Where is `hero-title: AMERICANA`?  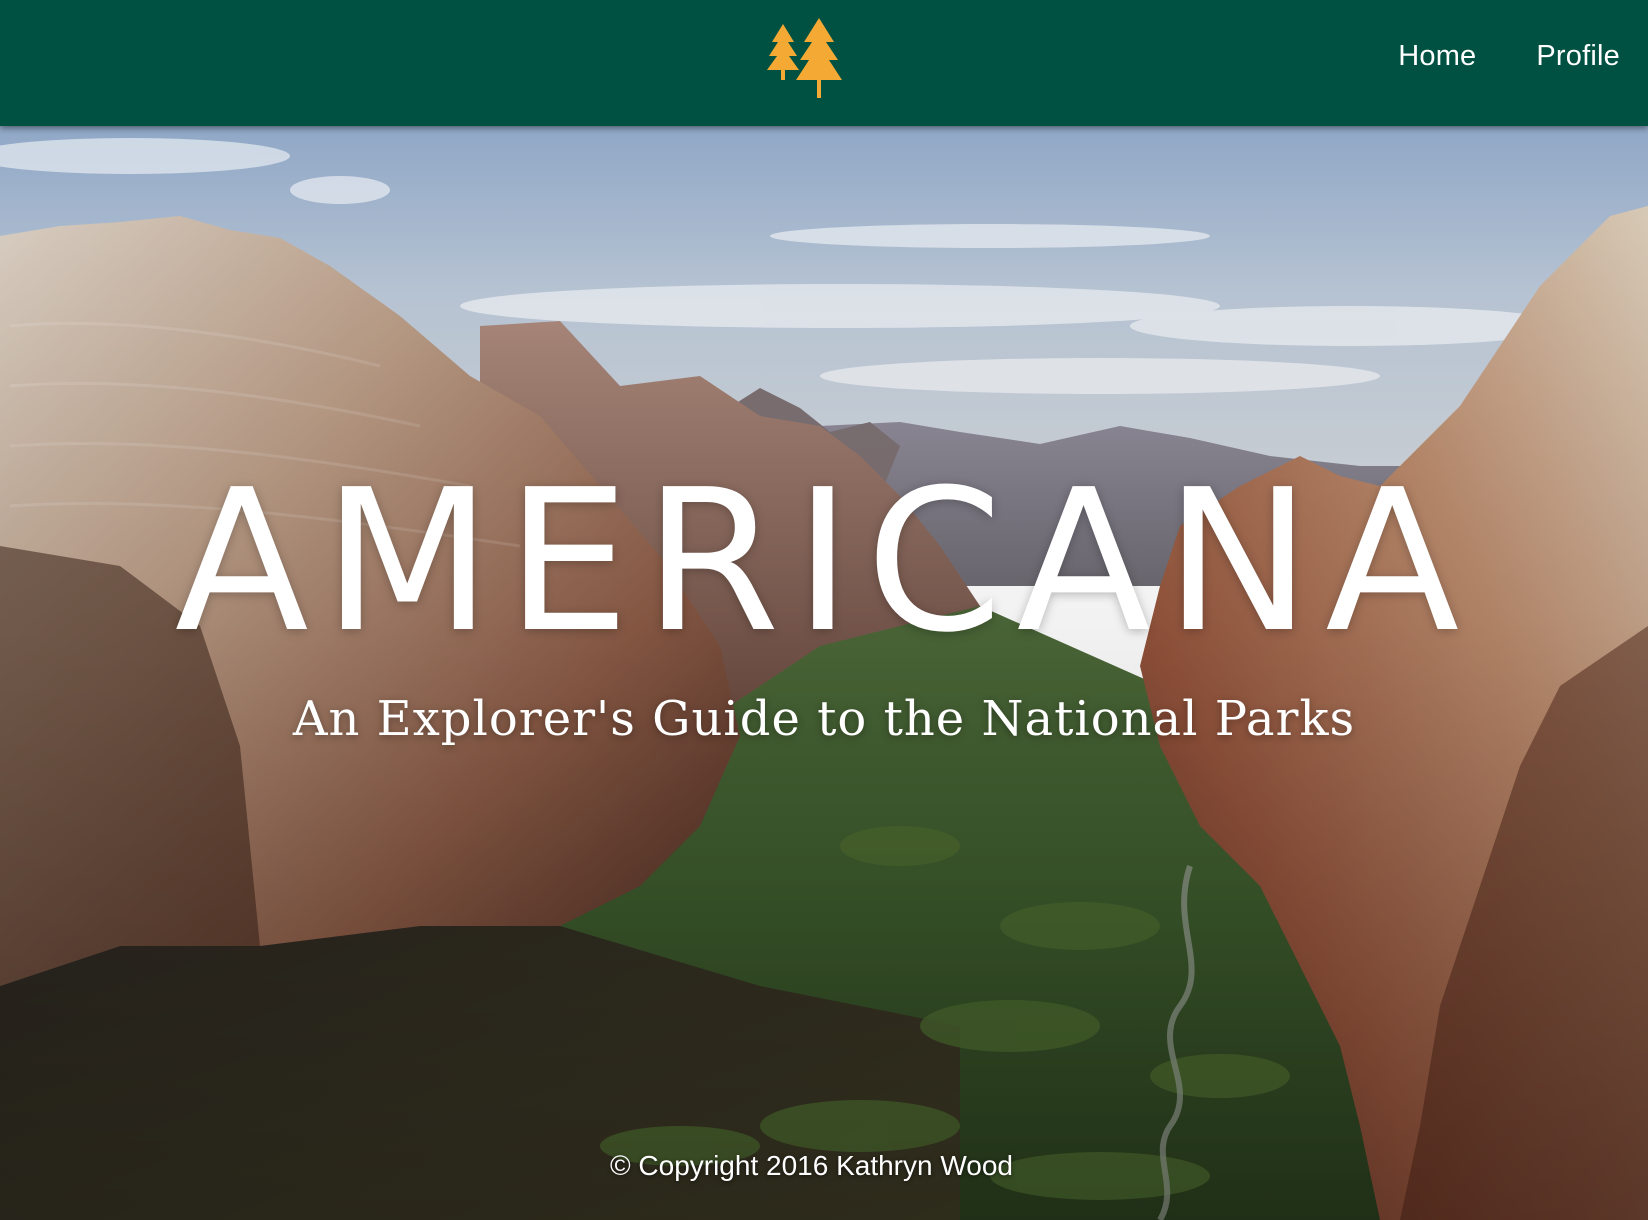
hero-title: AMERICANA is located at coordinates (824, 562).